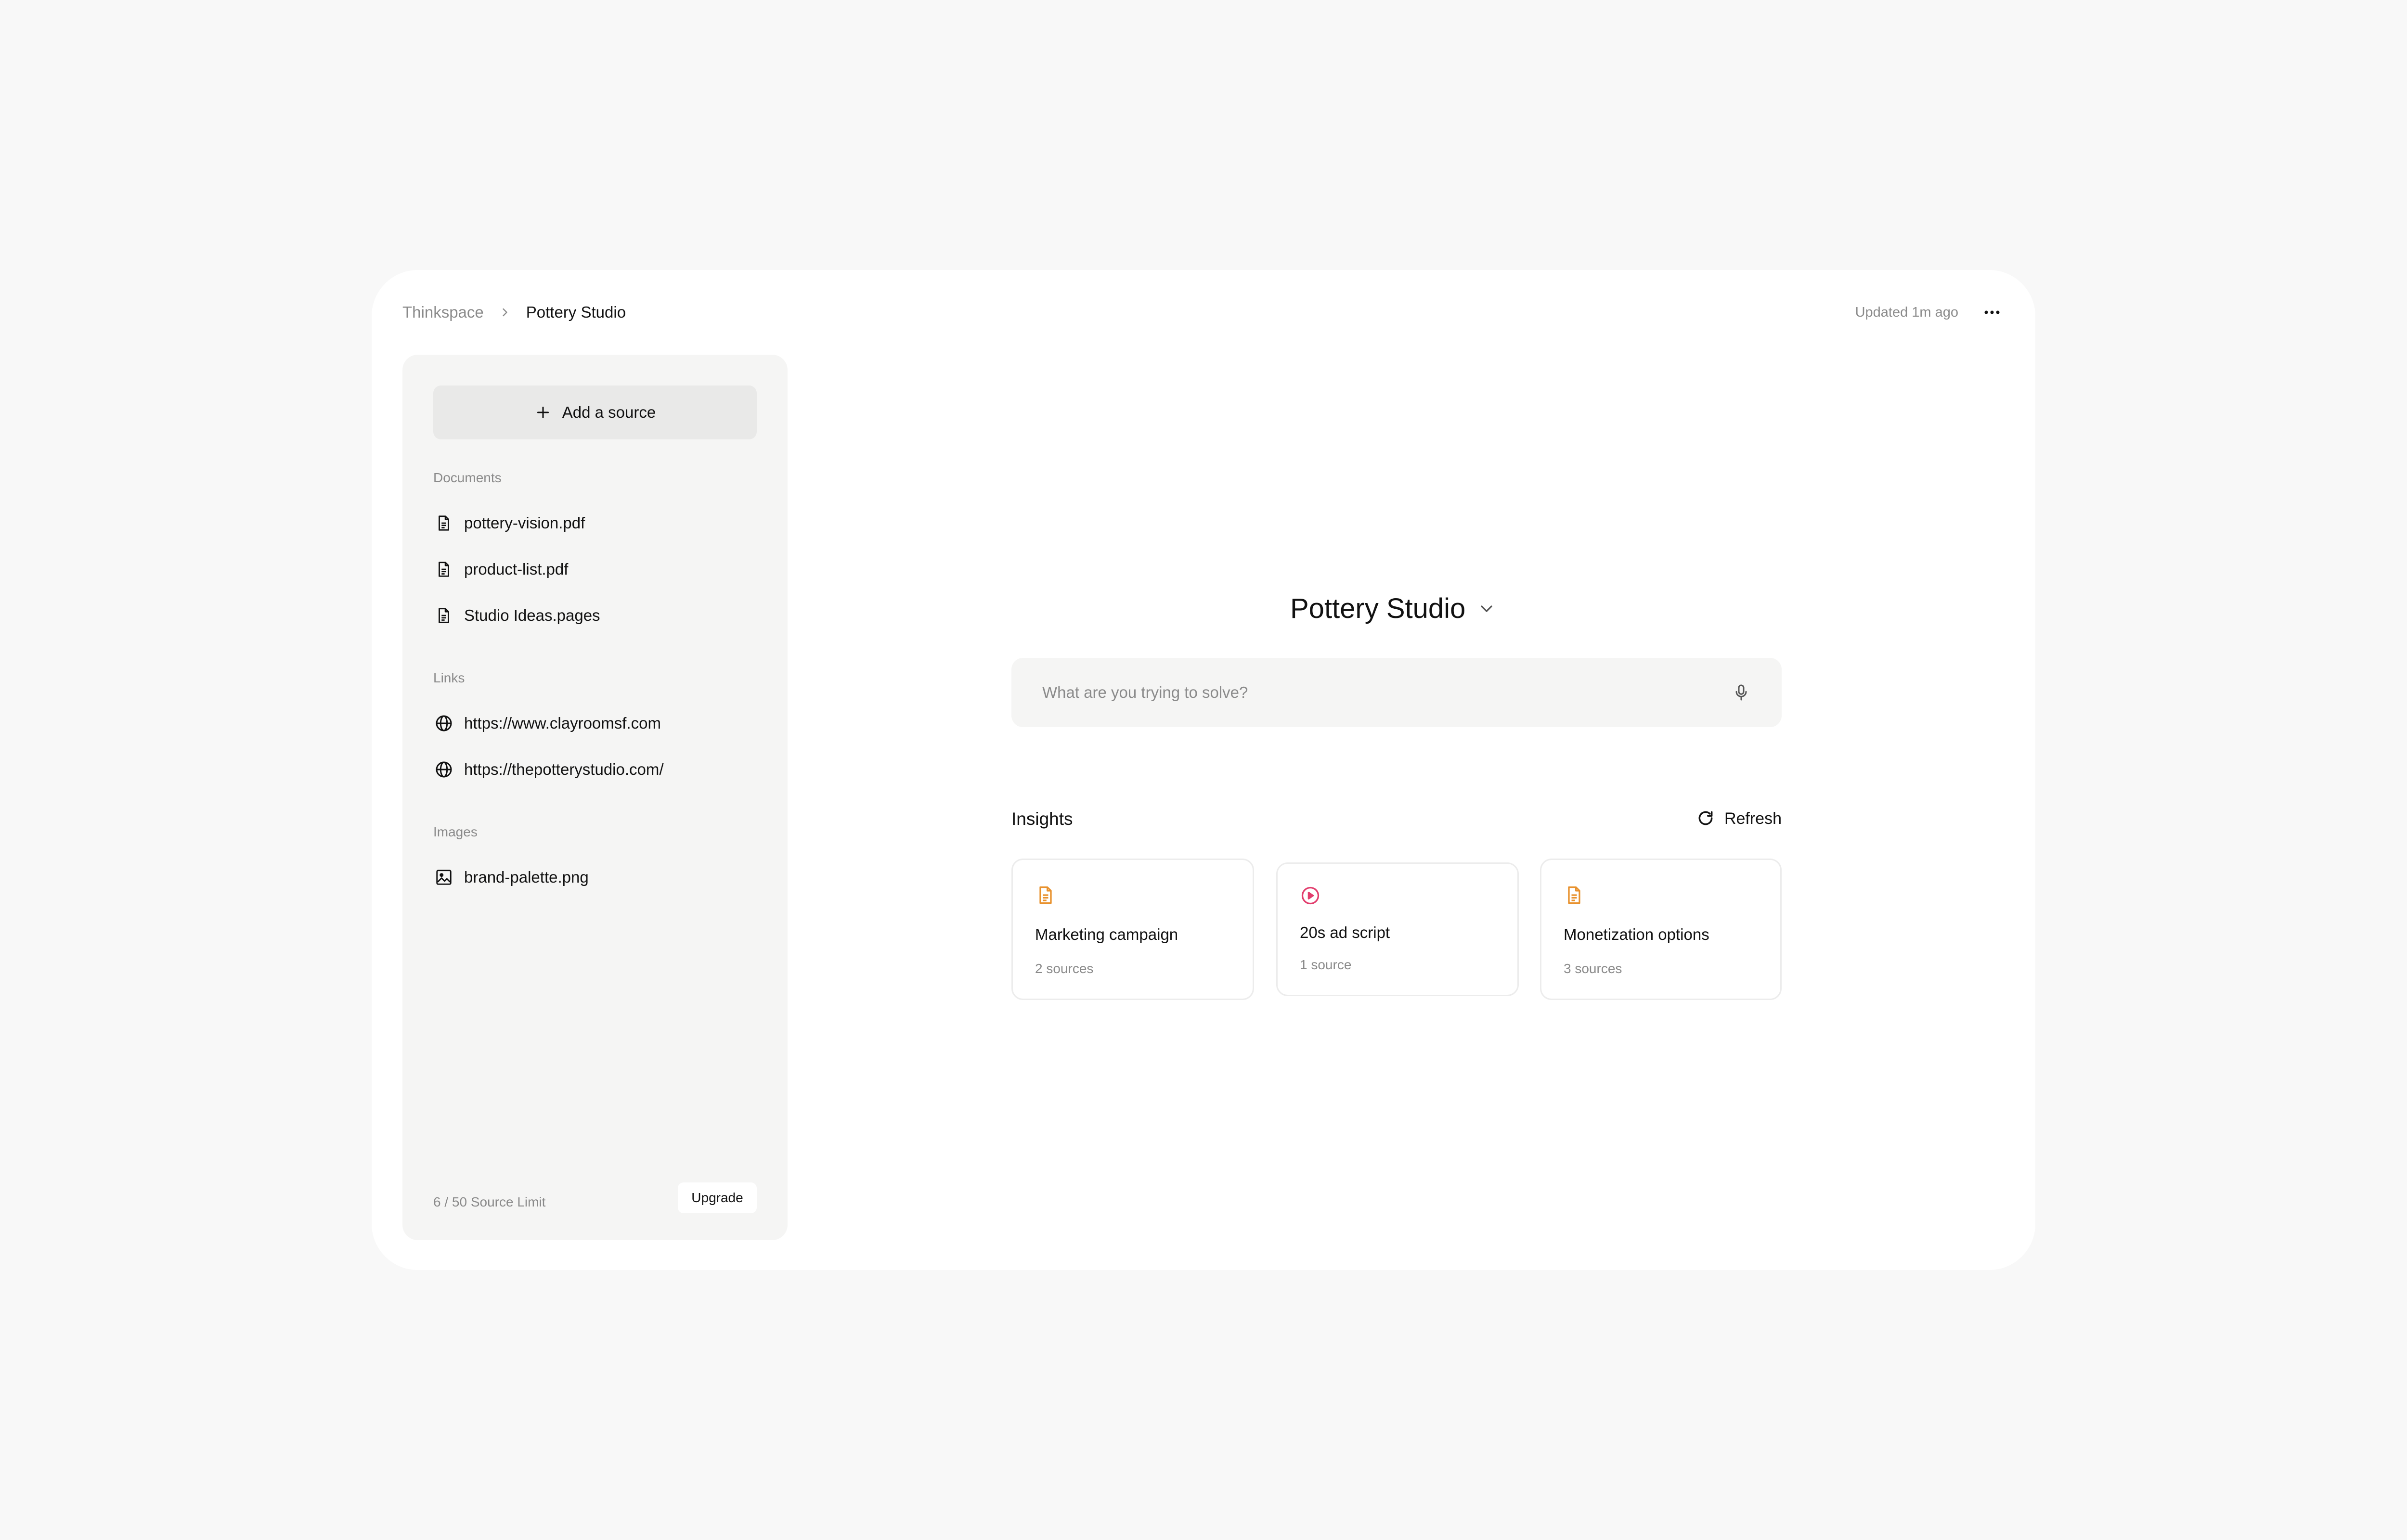 Image resolution: width=2407 pixels, height=1540 pixels. I want to click on insights-title: Insights, so click(1042, 819).